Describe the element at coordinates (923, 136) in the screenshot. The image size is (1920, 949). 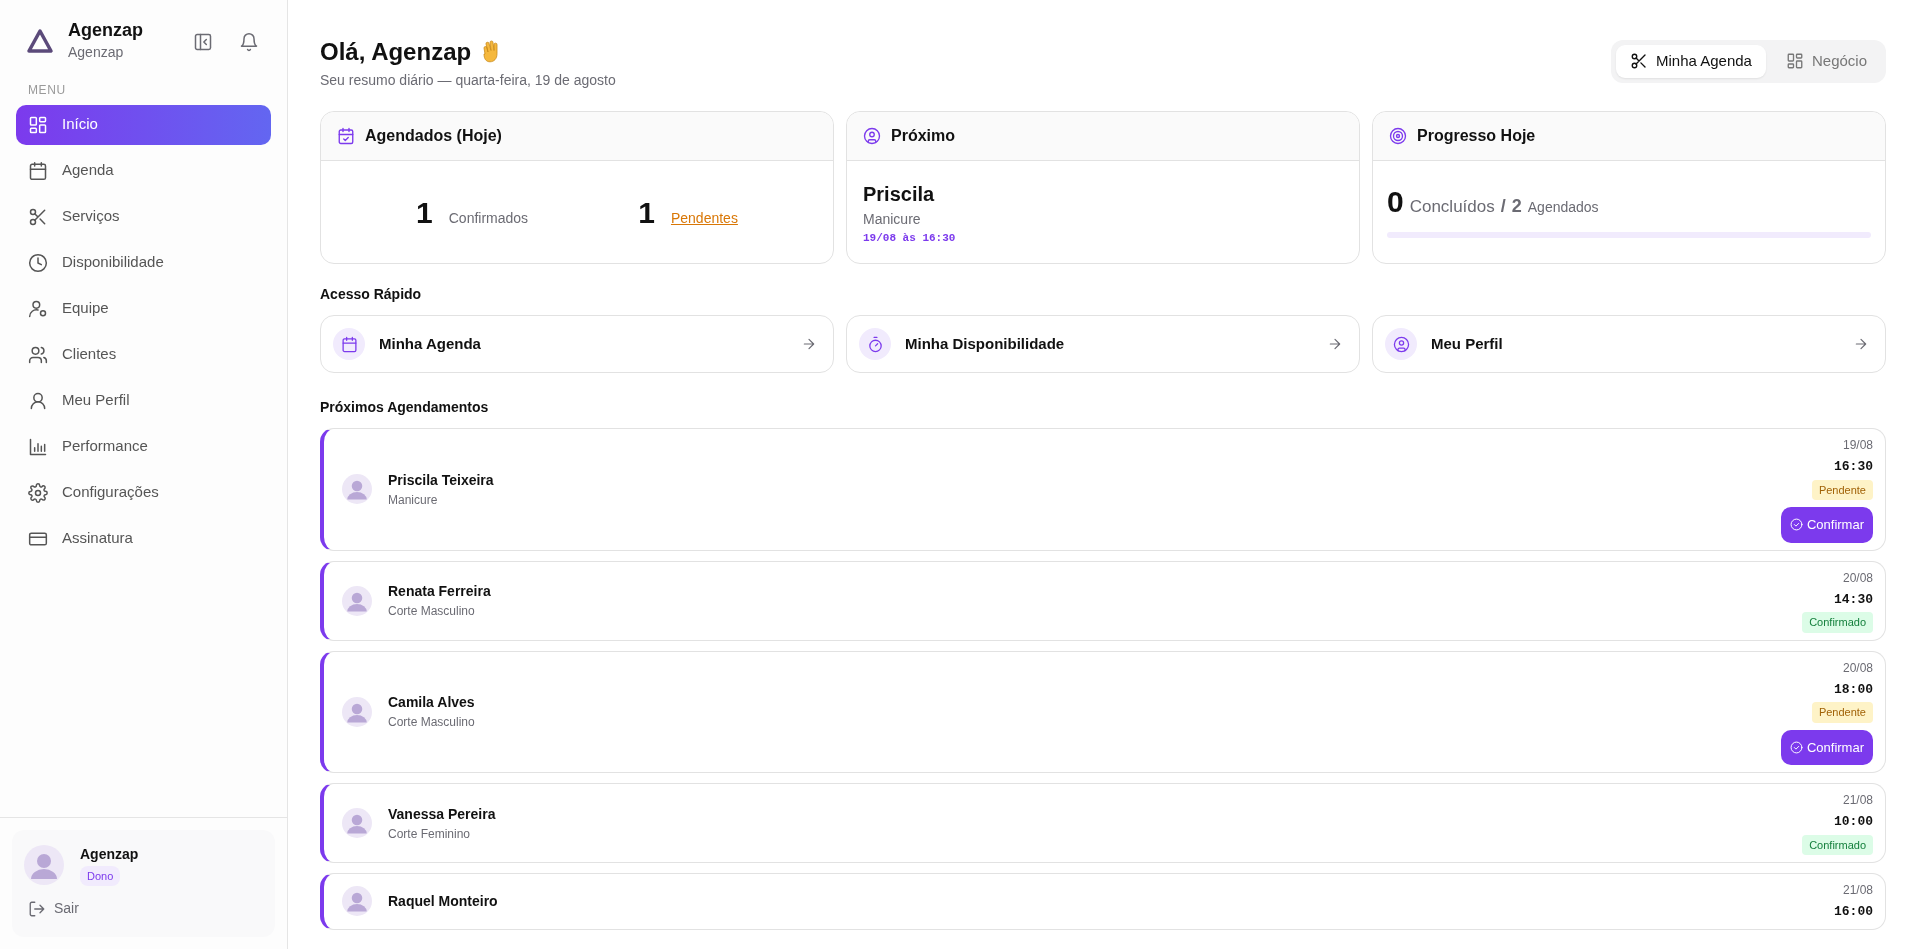
I see `card-title: Próximo` at that location.